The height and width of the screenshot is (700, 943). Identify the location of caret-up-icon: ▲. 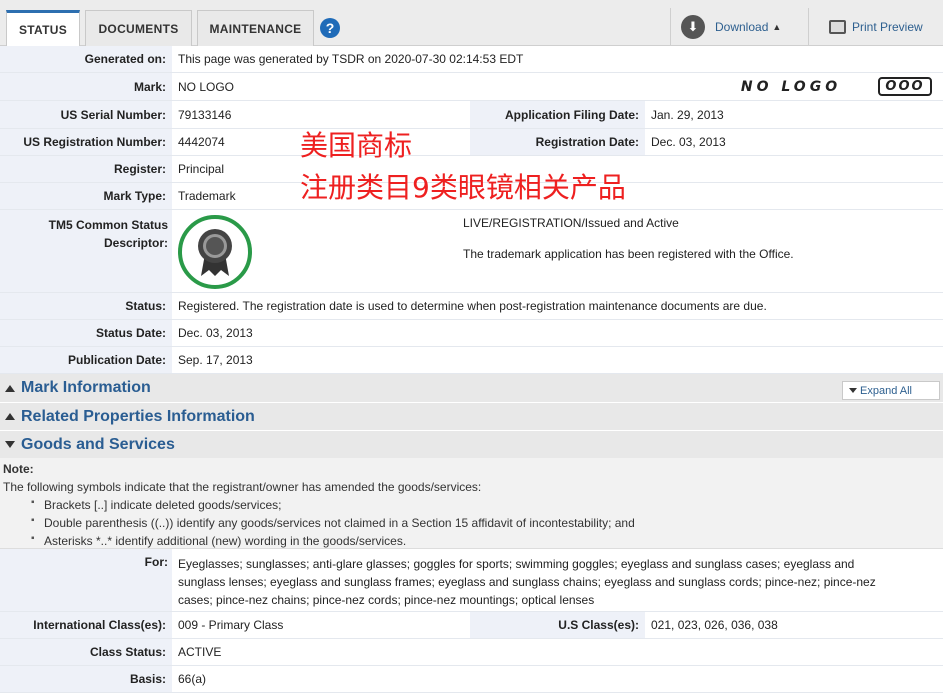
(777, 27).